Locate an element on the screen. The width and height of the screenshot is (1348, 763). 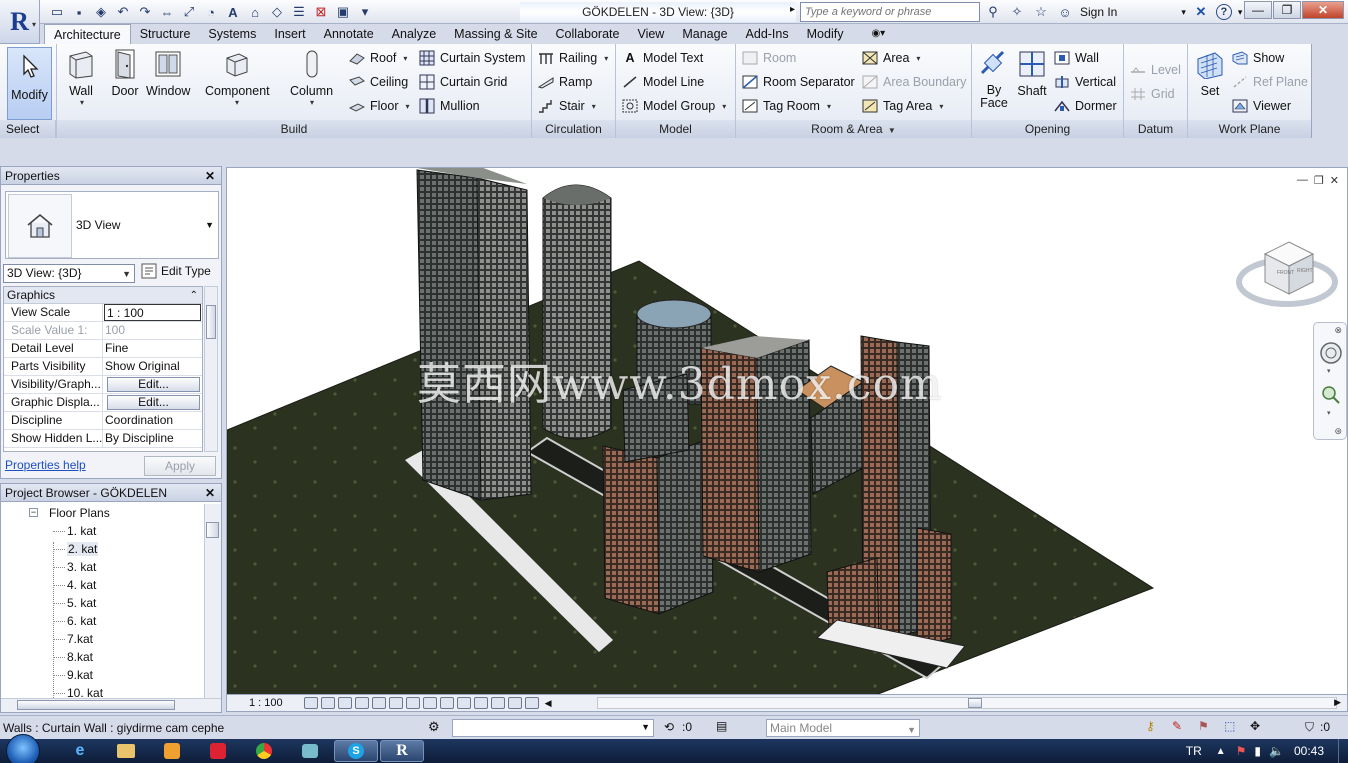
default-3d-icon: ⌂ is located at coordinates (255, 12).